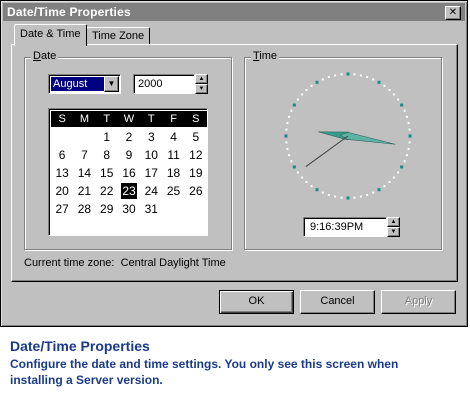 This screenshot has height=420, width=470. What do you see at coordinates (84, 155) in the screenshot?
I see `calendar-day: 7` at bounding box center [84, 155].